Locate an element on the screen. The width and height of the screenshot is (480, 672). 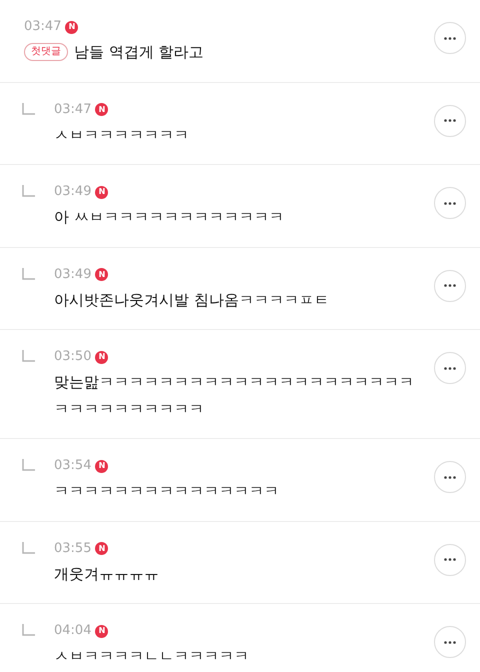
comment-text: ㅋㅋㅋㅋㅋㅋㅋㅋㅋㅋ is located at coordinates (129, 409).